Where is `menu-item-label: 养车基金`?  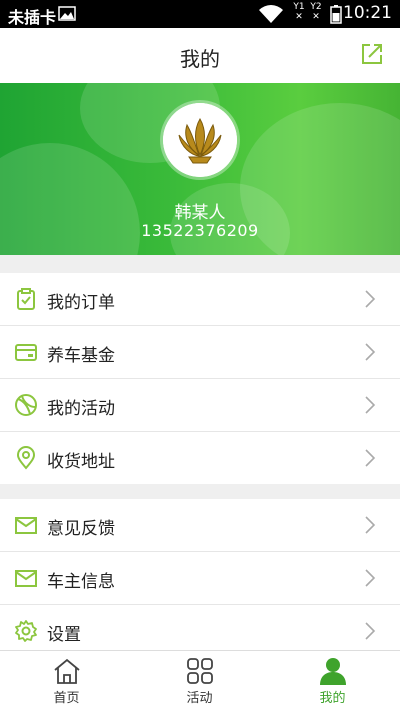
menu-item-label: 养车基金 is located at coordinates (81, 356).